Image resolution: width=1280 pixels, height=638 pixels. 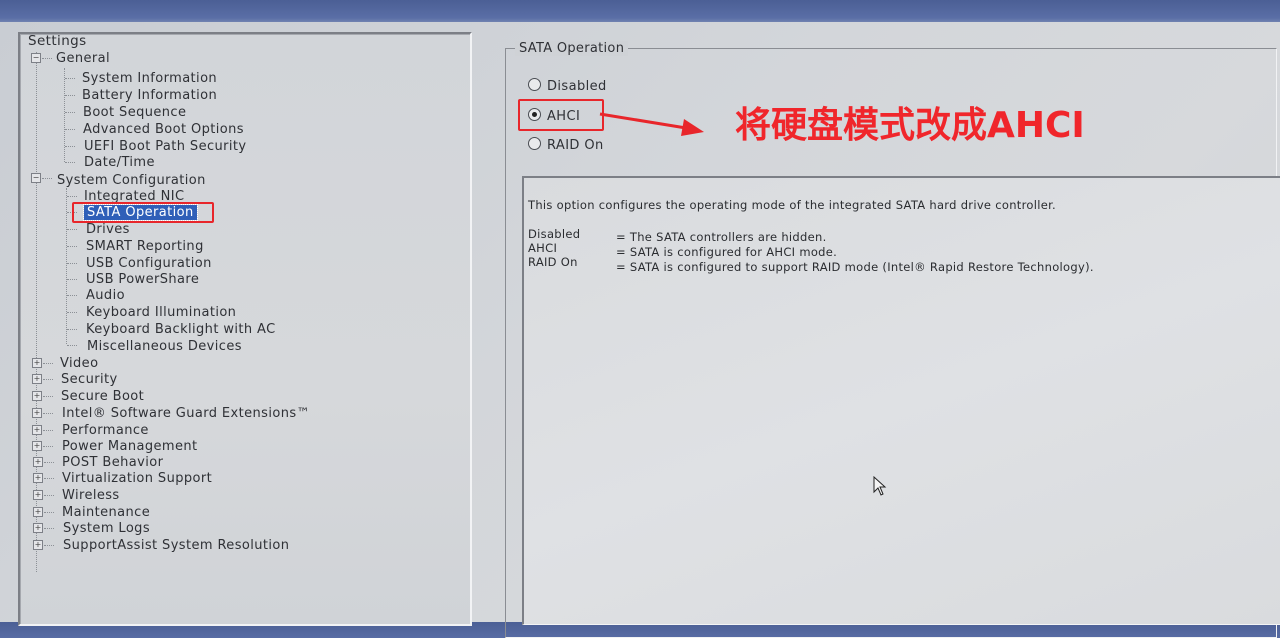 What do you see at coordinates (129, 446) in the screenshot?
I see `tree-item-power-management: Power Management` at bounding box center [129, 446].